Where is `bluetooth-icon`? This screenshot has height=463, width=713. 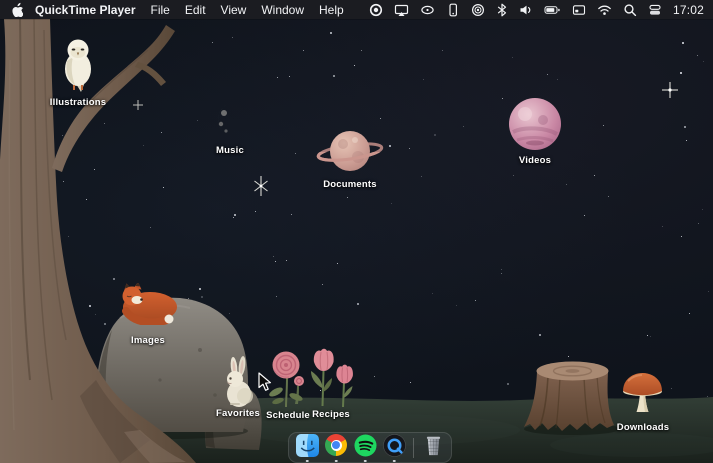
bluetooth-icon is located at coordinates (502, 9).